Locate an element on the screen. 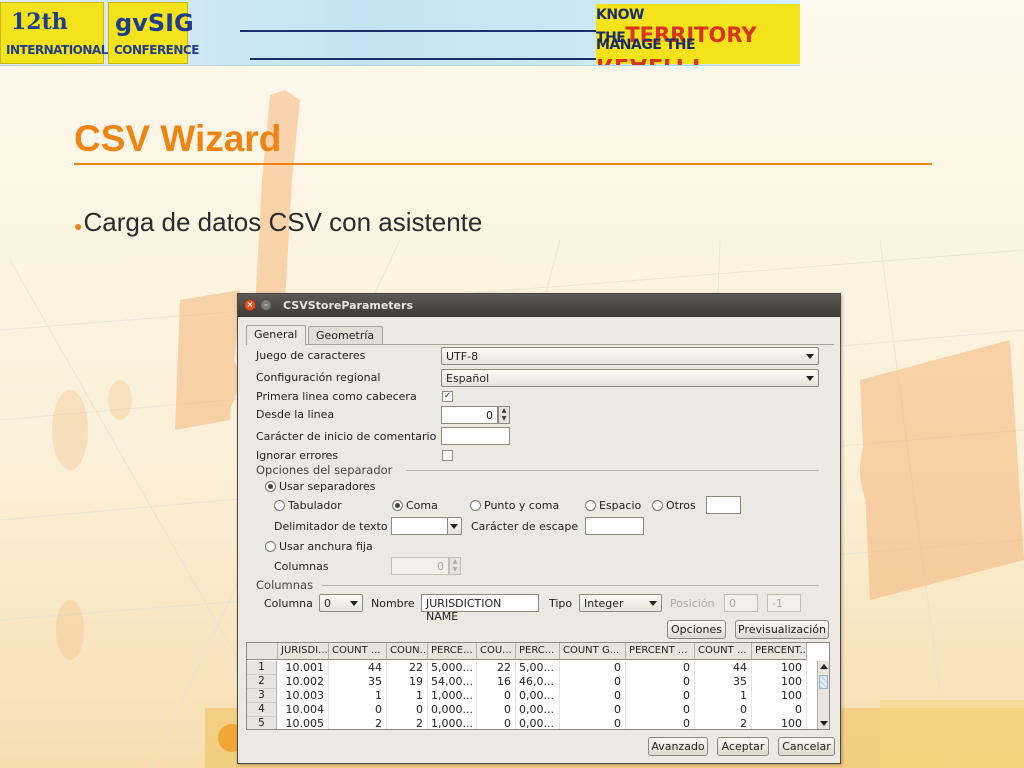 This screenshot has height=768, width=1024. options-button: Opciones is located at coordinates (696, 629).